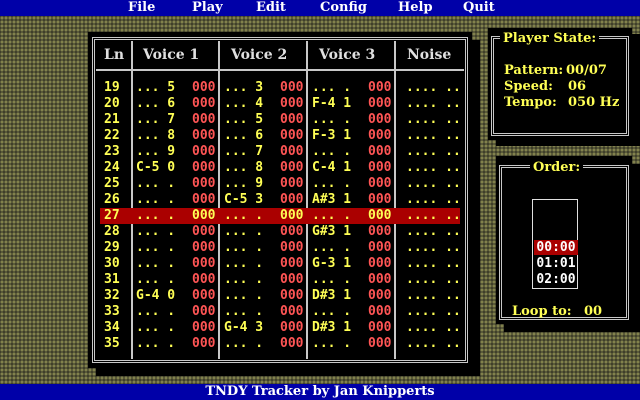  I want to click on menu-play: Play, so click(207, 8).